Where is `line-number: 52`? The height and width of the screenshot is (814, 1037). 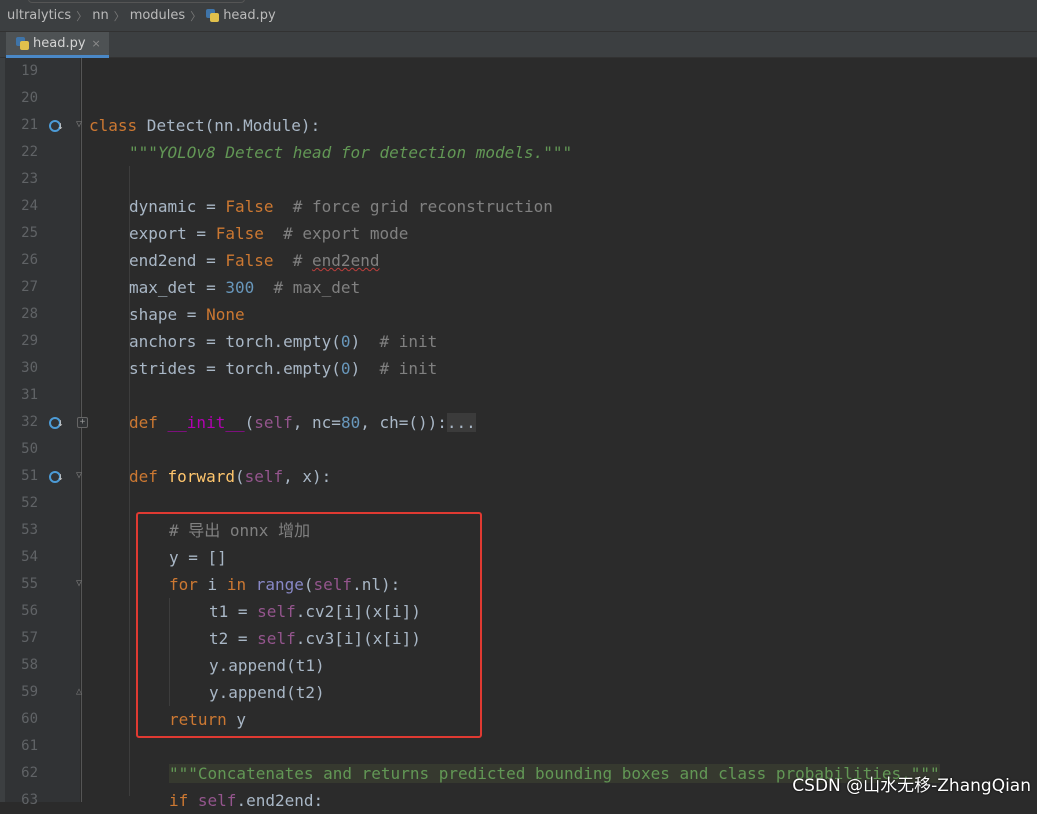
line-number: 52 is located at coordinates (29, 503).